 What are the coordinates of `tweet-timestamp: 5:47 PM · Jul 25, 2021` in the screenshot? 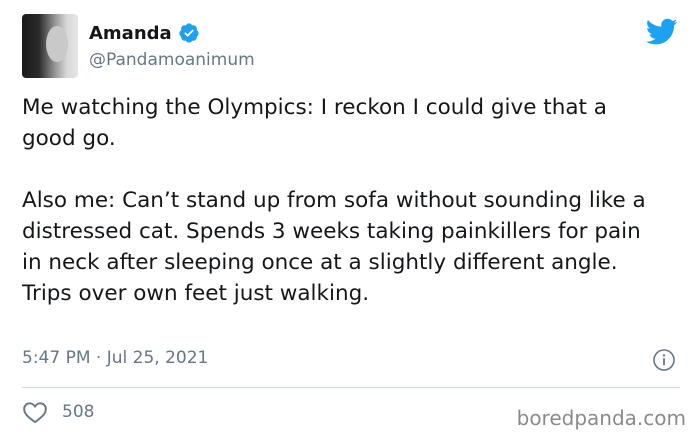 It's located at (115, 358).